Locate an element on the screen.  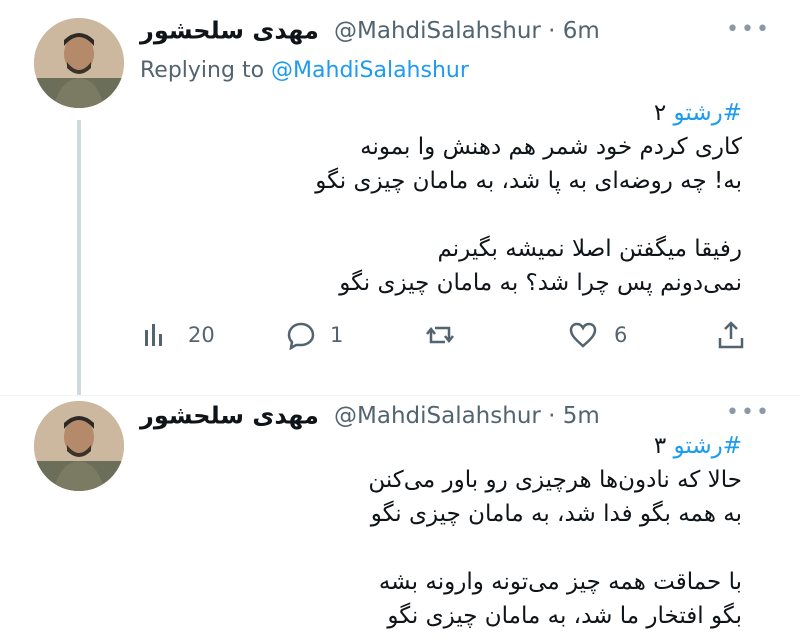
thread-number: ۲ is located at coordinates (663, 113).